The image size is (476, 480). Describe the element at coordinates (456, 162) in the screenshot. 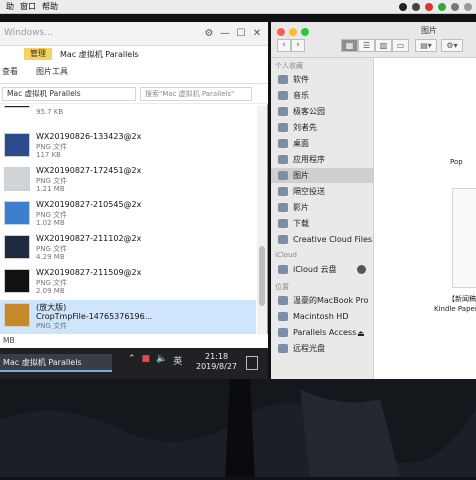

I see `preview-caption: Pop` at that location.